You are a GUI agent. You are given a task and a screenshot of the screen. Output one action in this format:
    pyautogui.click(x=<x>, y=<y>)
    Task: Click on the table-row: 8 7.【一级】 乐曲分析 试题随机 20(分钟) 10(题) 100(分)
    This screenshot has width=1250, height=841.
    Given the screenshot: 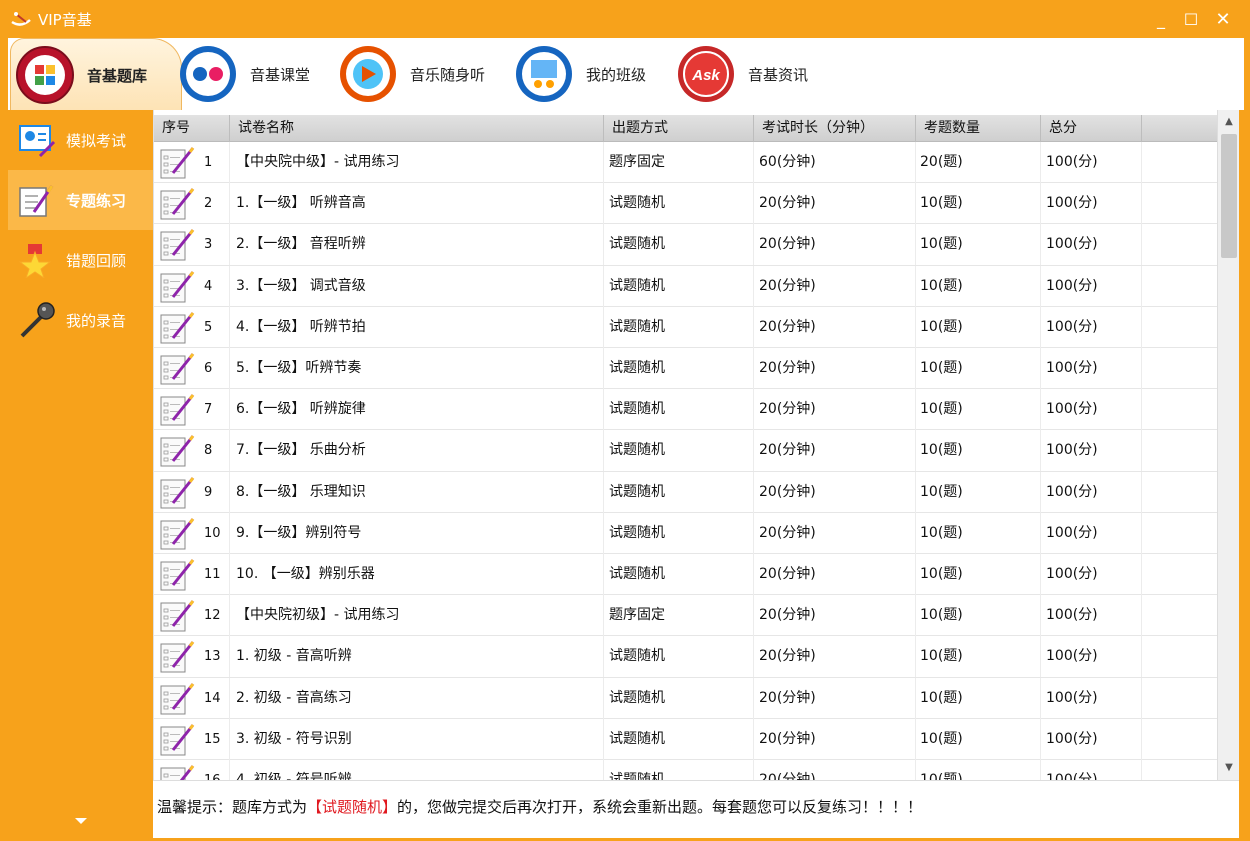 What is the action you would take?
    pyautogui.click(x=685, y=451)
    